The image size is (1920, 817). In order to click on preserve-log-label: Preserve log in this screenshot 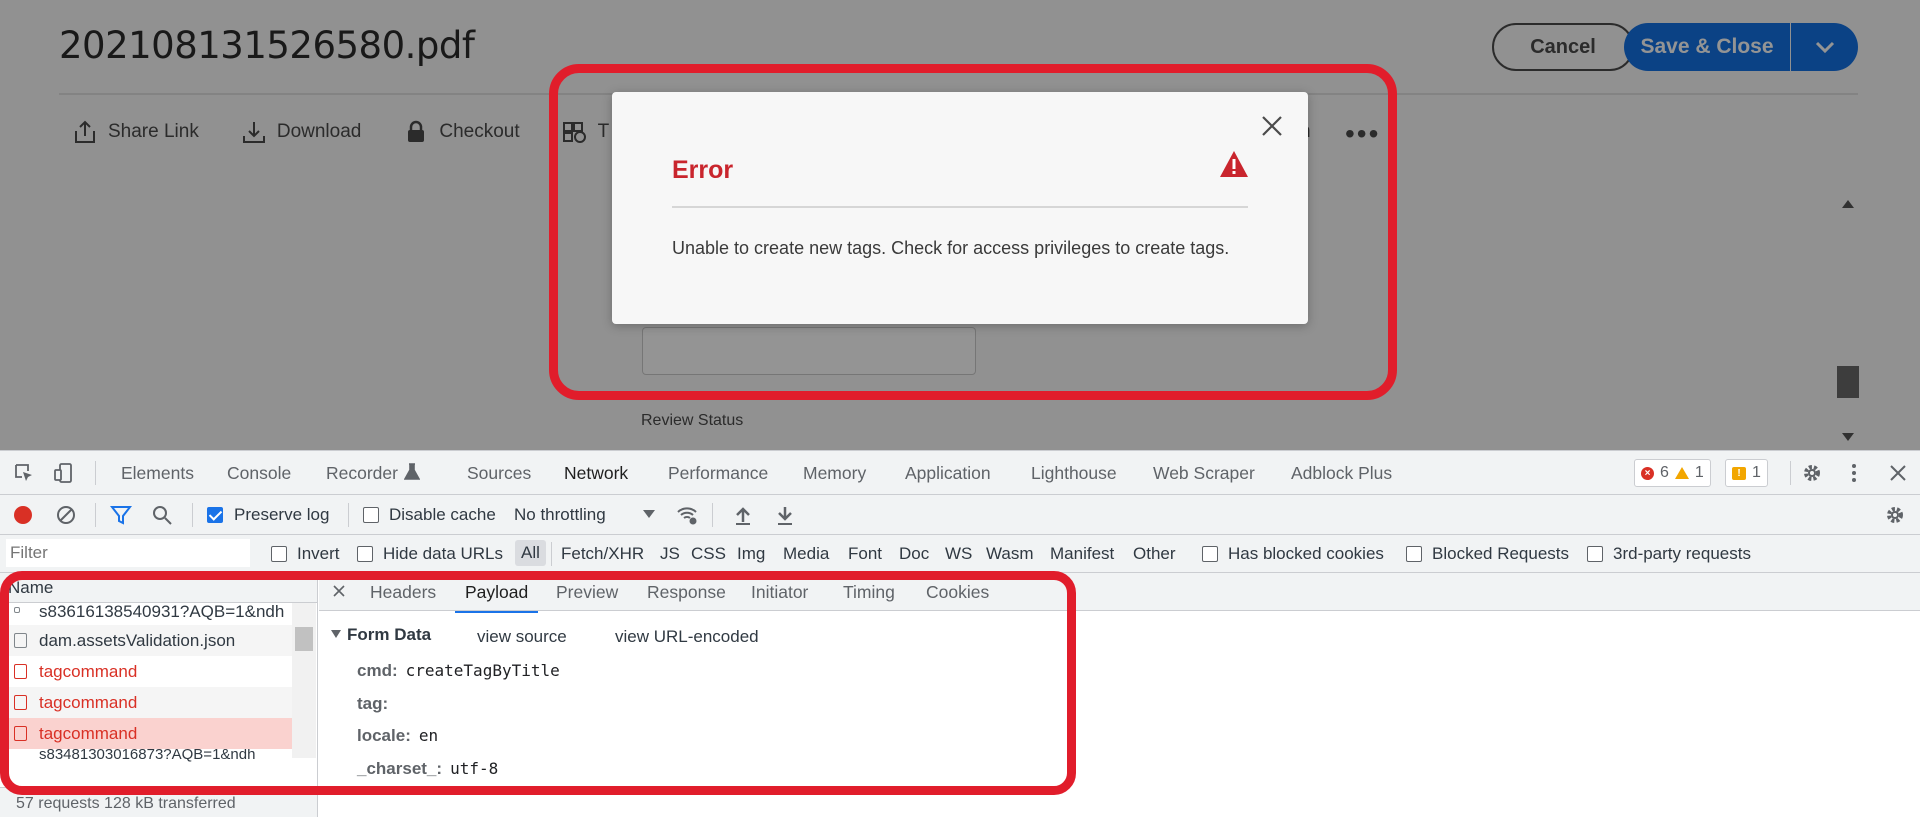, I will do `click(282, 514)`.